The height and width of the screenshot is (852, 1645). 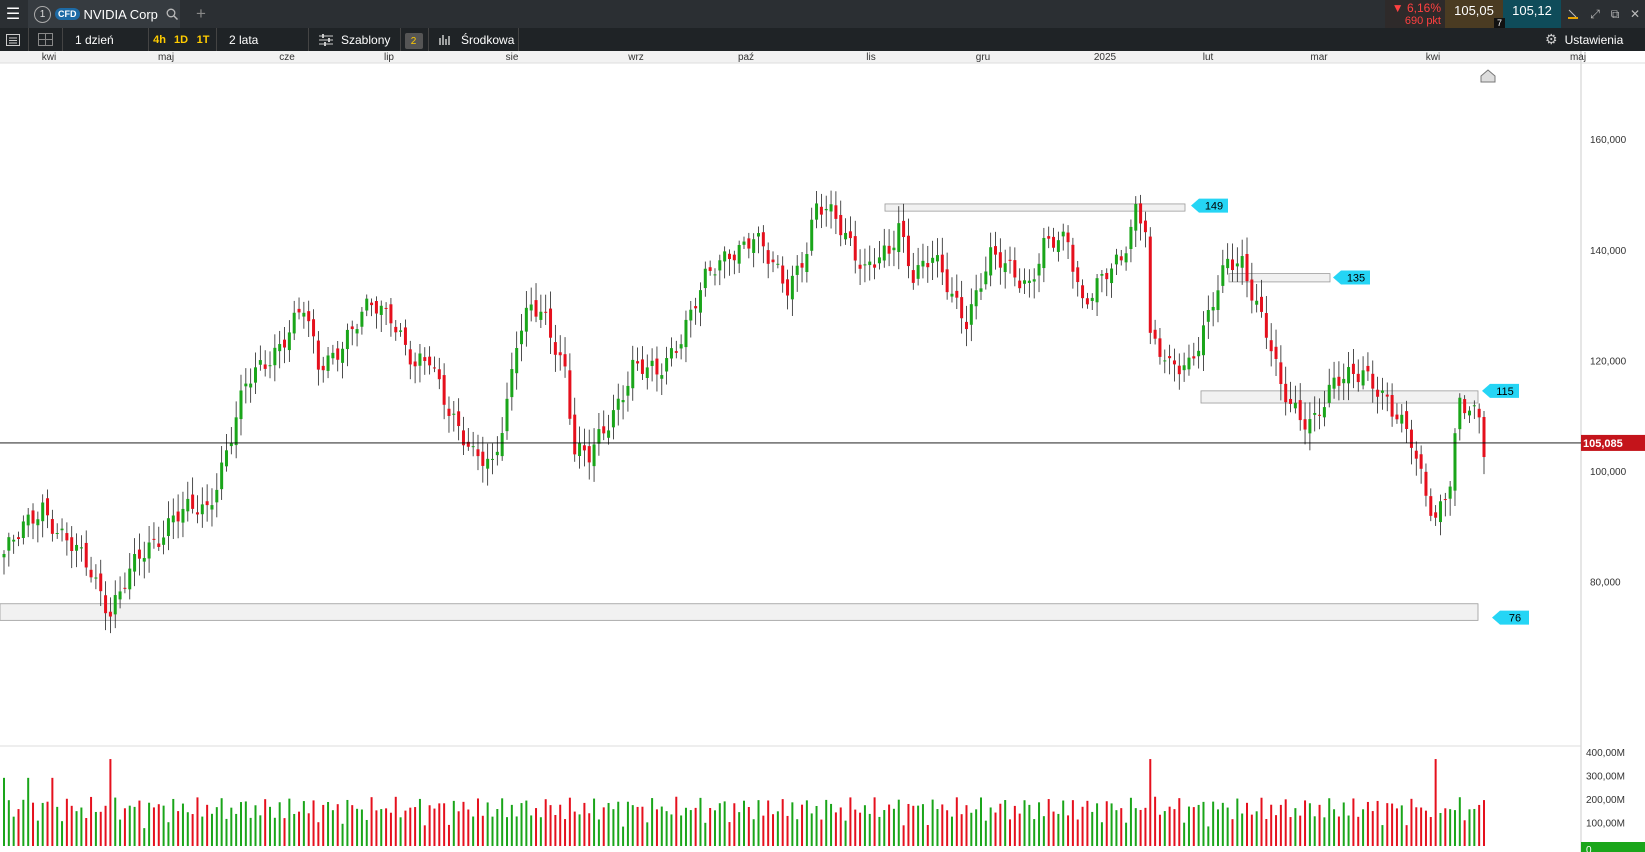 I want to click on close-icon: ✕, so click(x=1635, y=14).